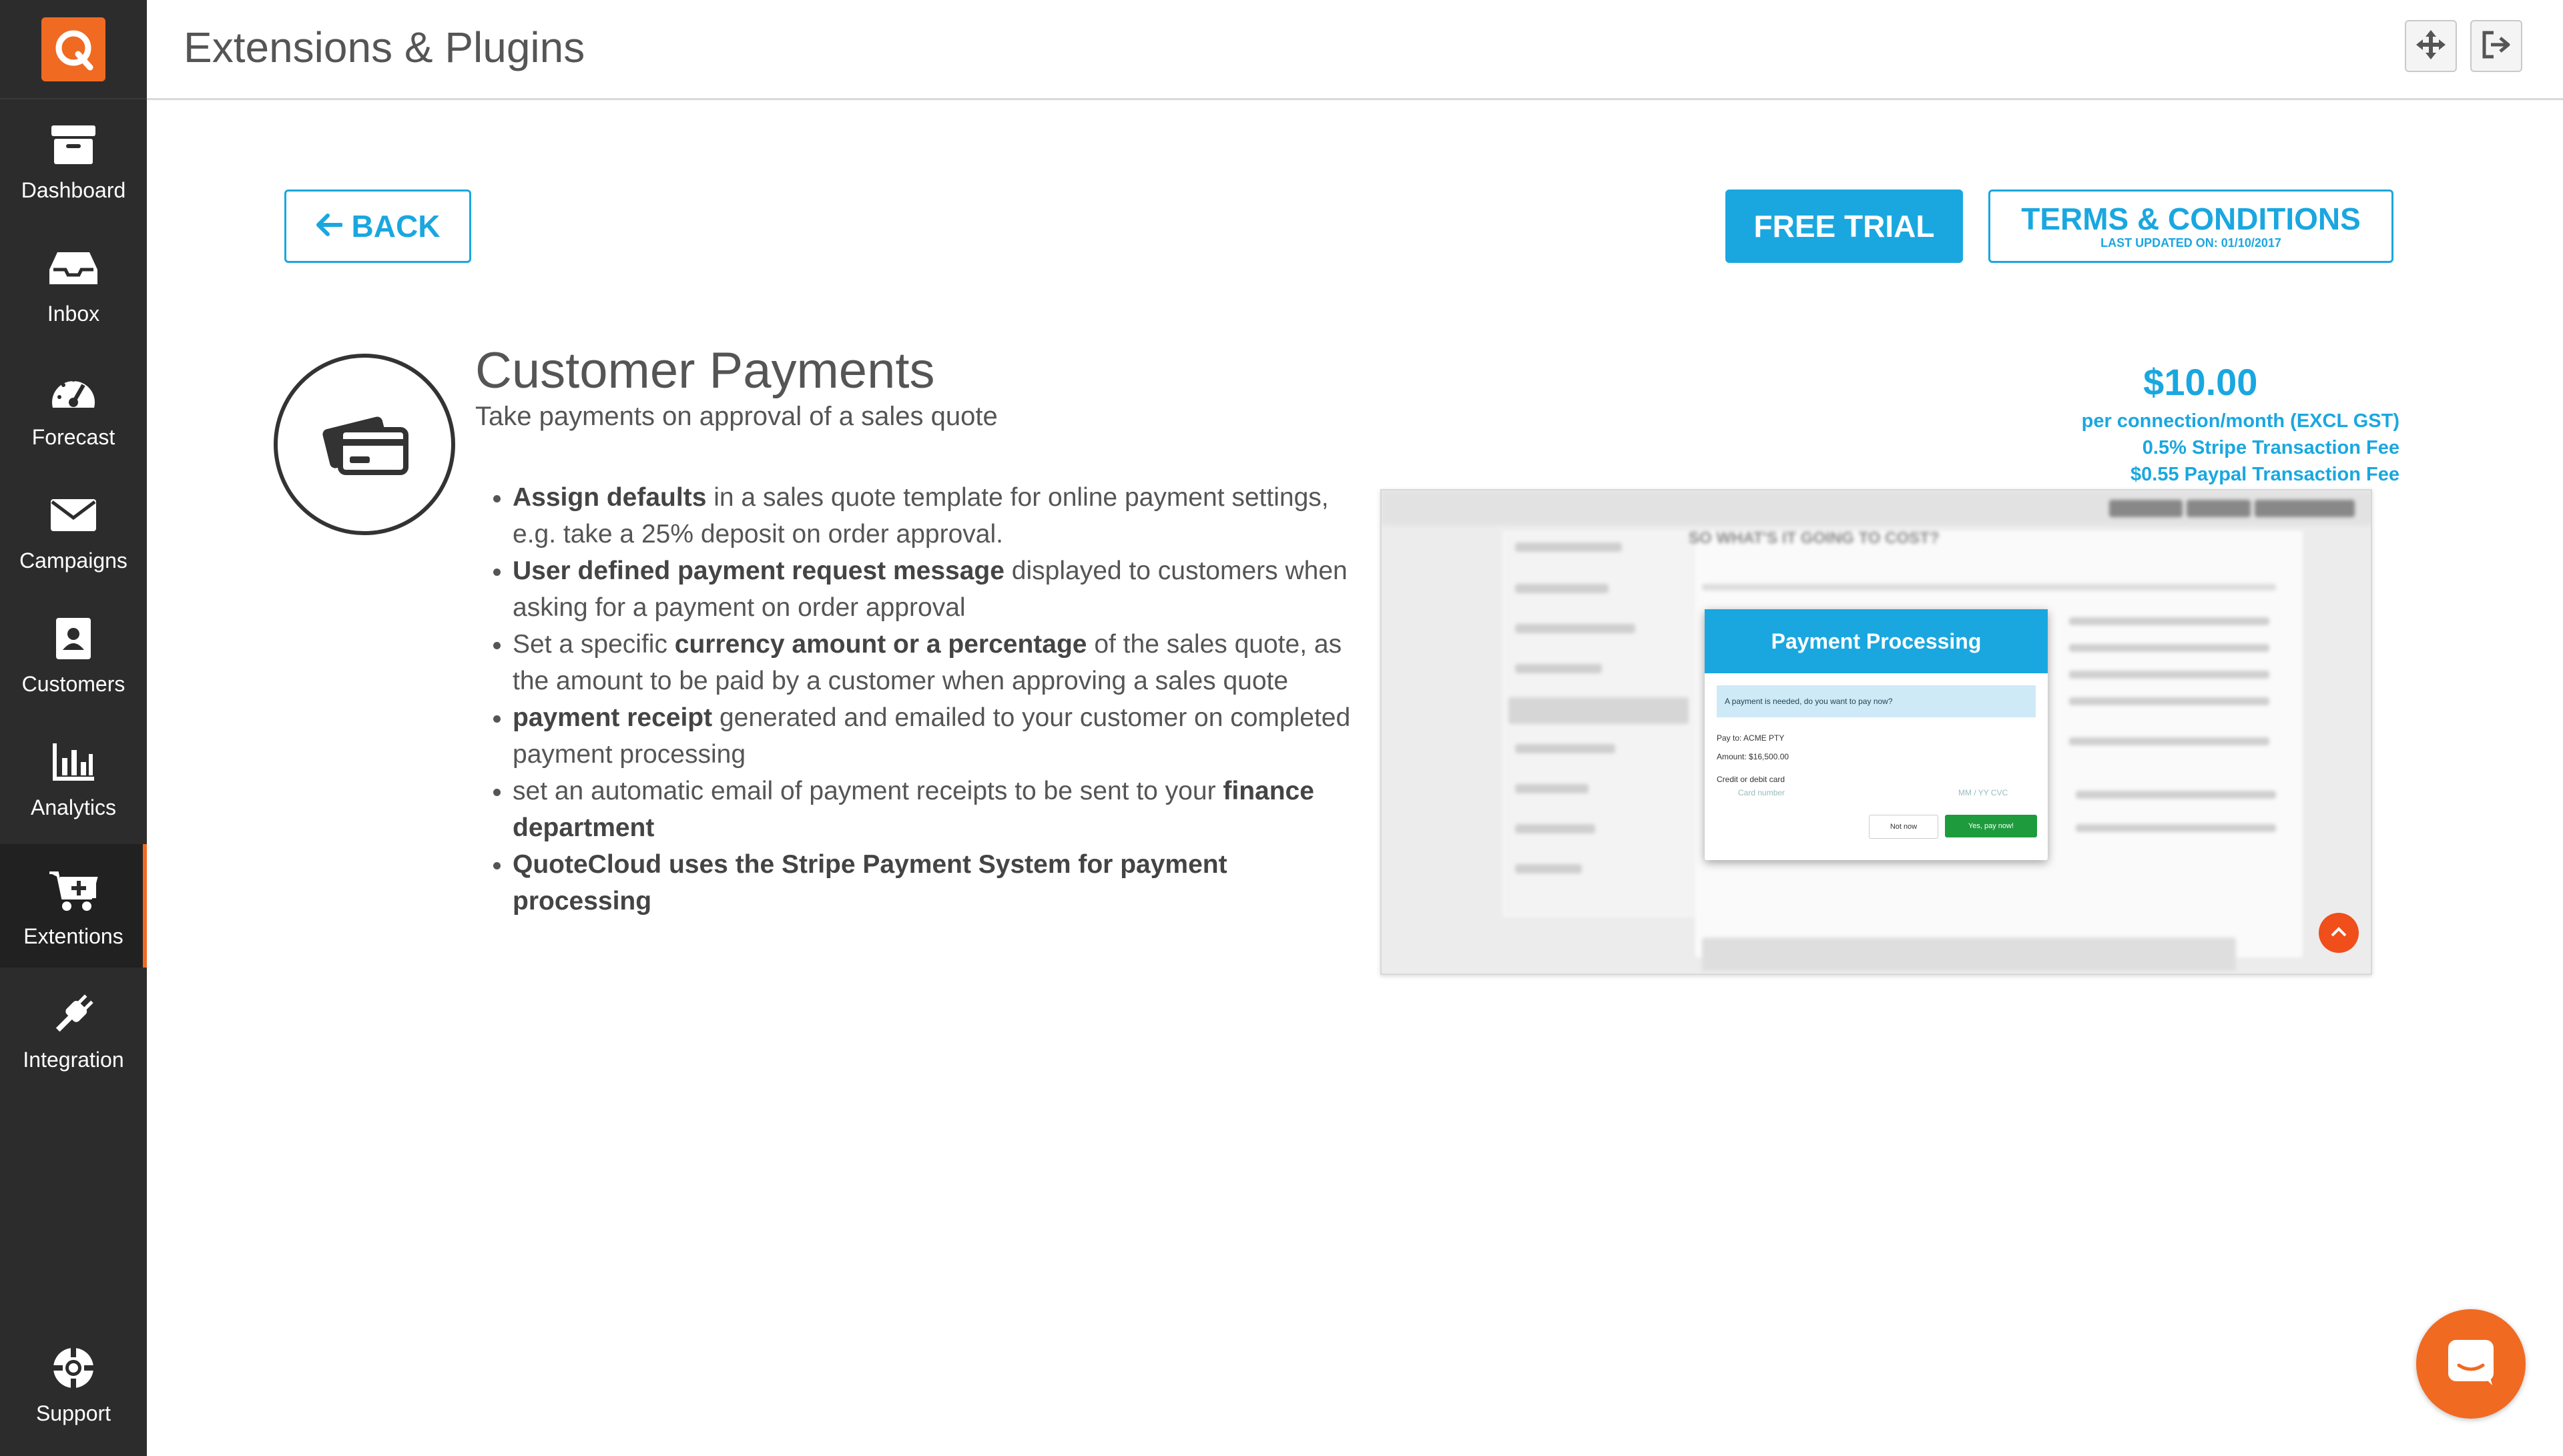 This screenshot has width=2563, height=1456. What do you see at coordinates (1751, 738) in the screenshot?
I see `pay-to: Pay to: ACME PTY` at bounding box center [1751, 738].